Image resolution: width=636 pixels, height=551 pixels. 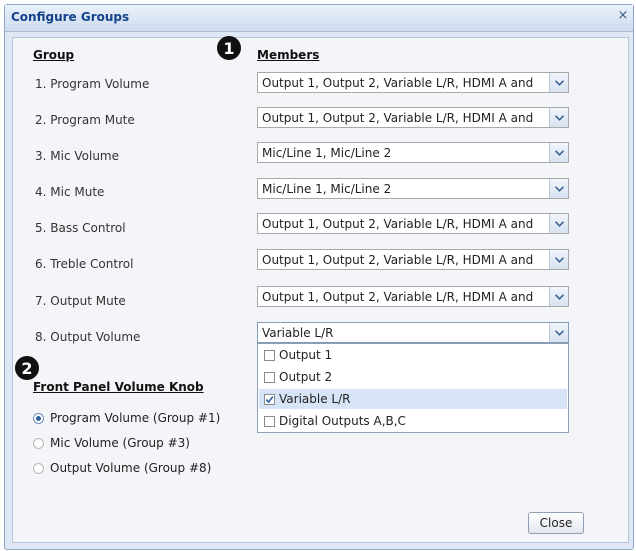 I want to click on option-label: Output 1, so click(x=306, y=355).